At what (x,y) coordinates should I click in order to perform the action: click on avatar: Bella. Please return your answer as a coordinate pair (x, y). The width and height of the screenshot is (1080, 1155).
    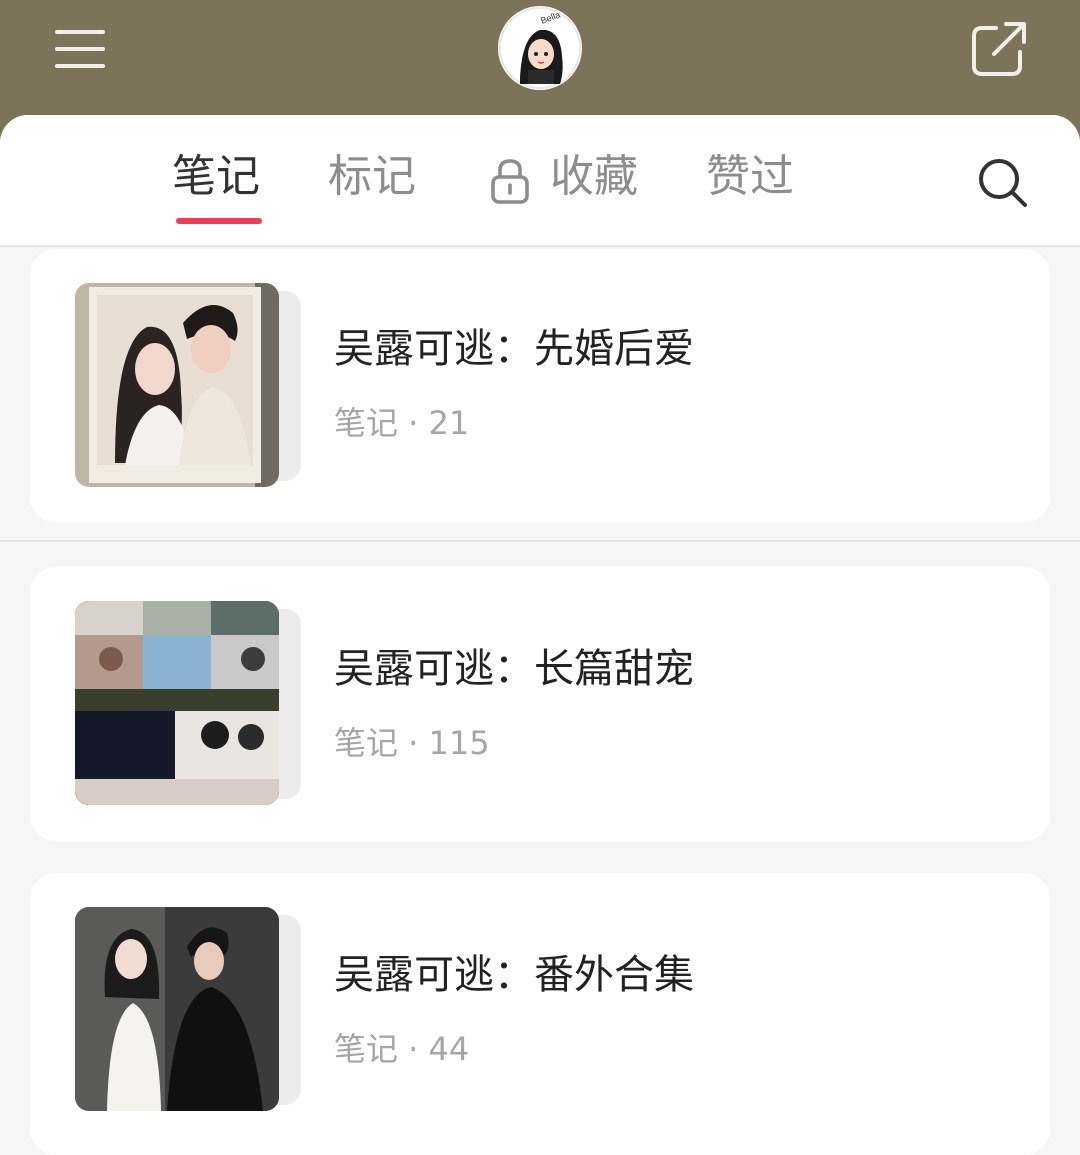
    Looking at the image, I should click on (540, 48).